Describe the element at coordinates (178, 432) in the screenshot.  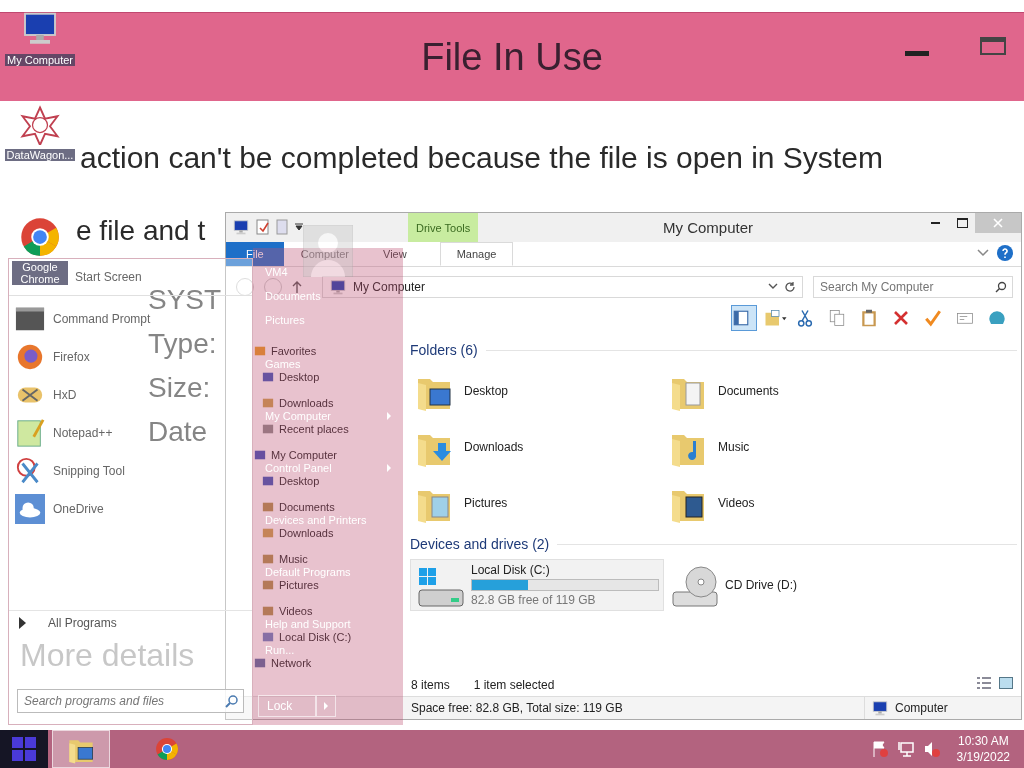
I see `file-detail: Date` at that location.